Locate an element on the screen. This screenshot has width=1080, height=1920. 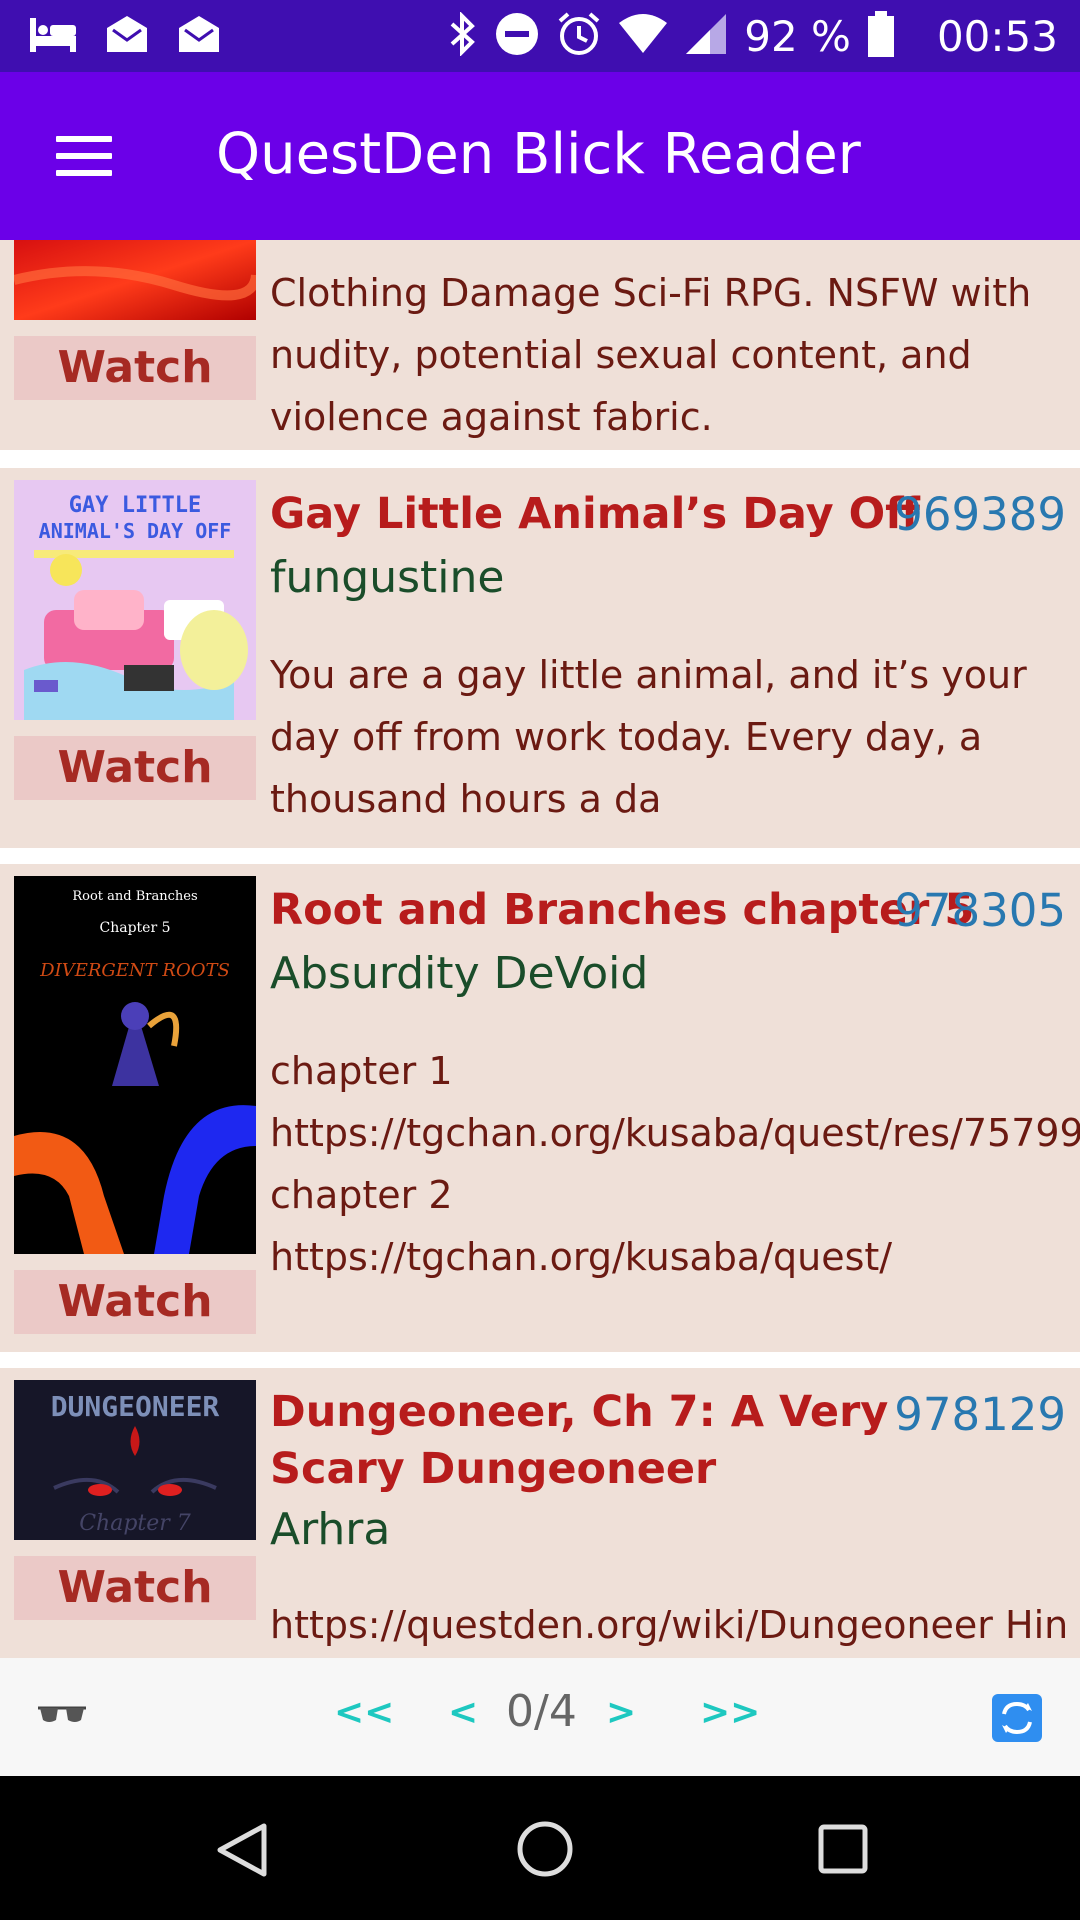
status-bar: 92 % 00:53 is located at coordinates (540, 36).